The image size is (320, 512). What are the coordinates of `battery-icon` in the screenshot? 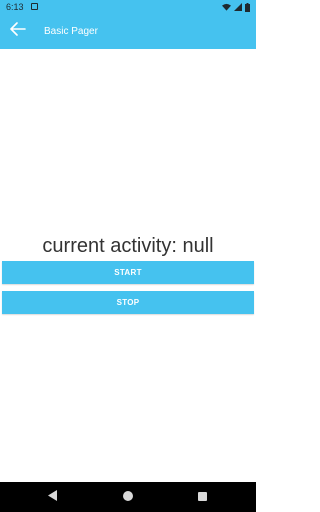 It's located at (247, 7).